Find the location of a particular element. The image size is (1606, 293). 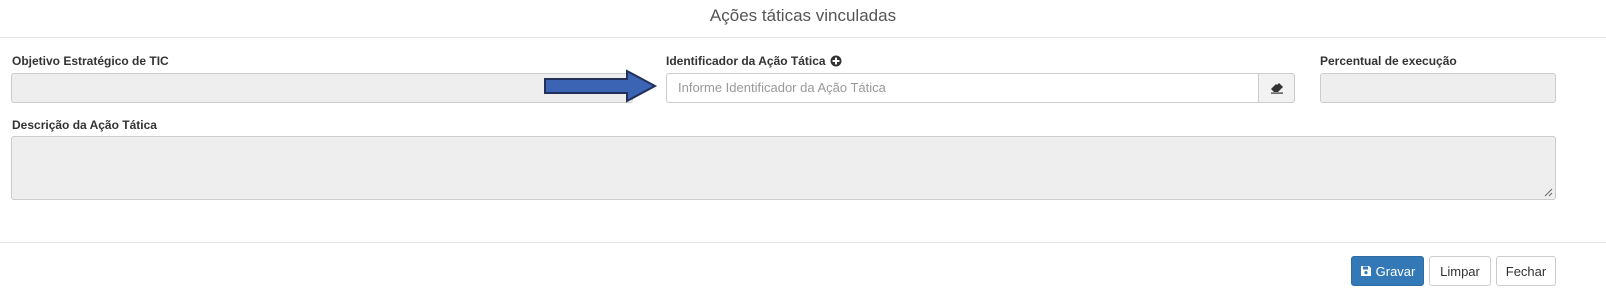

floppy-disk-icon is located at coordinates (1365, 271).